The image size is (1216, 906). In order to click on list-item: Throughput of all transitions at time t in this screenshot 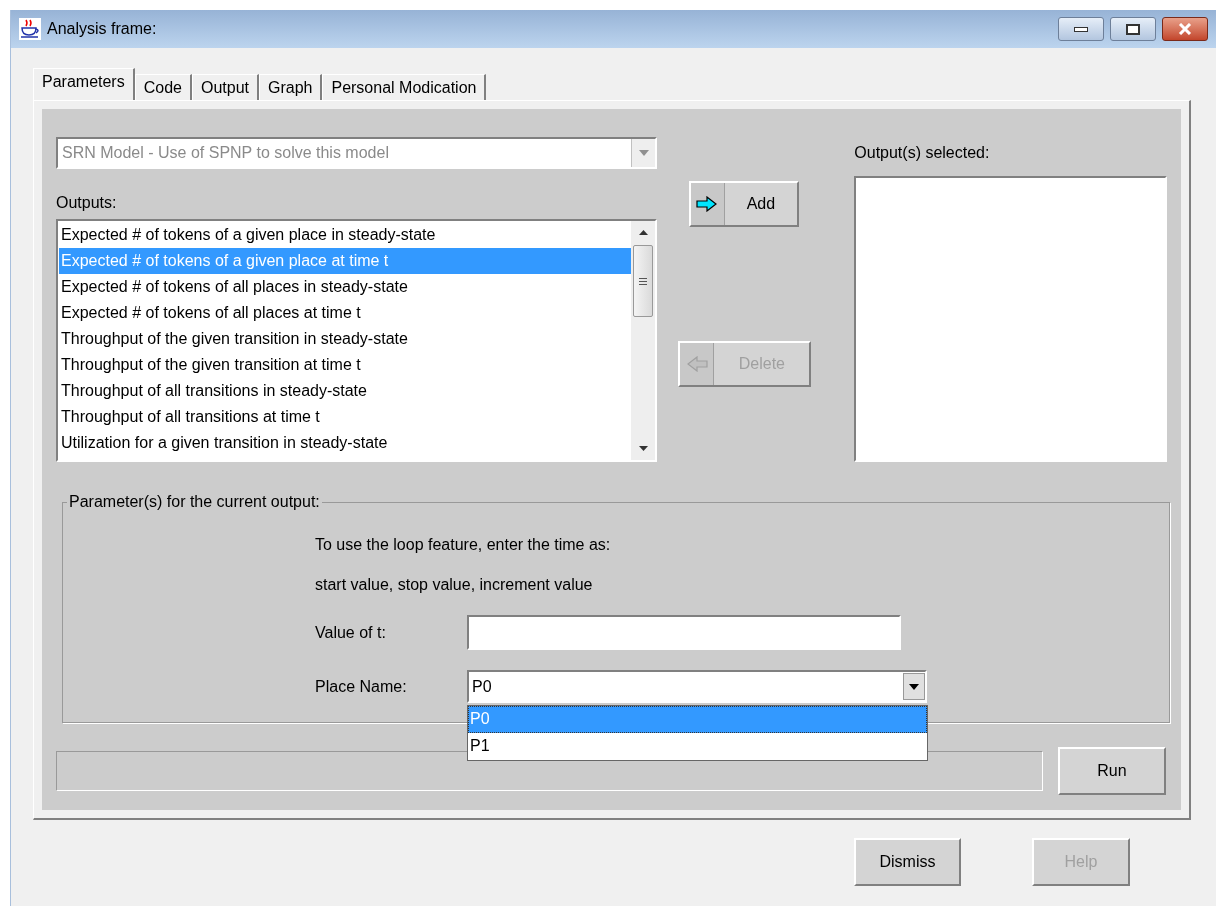, I will do `click(345, 417)`.